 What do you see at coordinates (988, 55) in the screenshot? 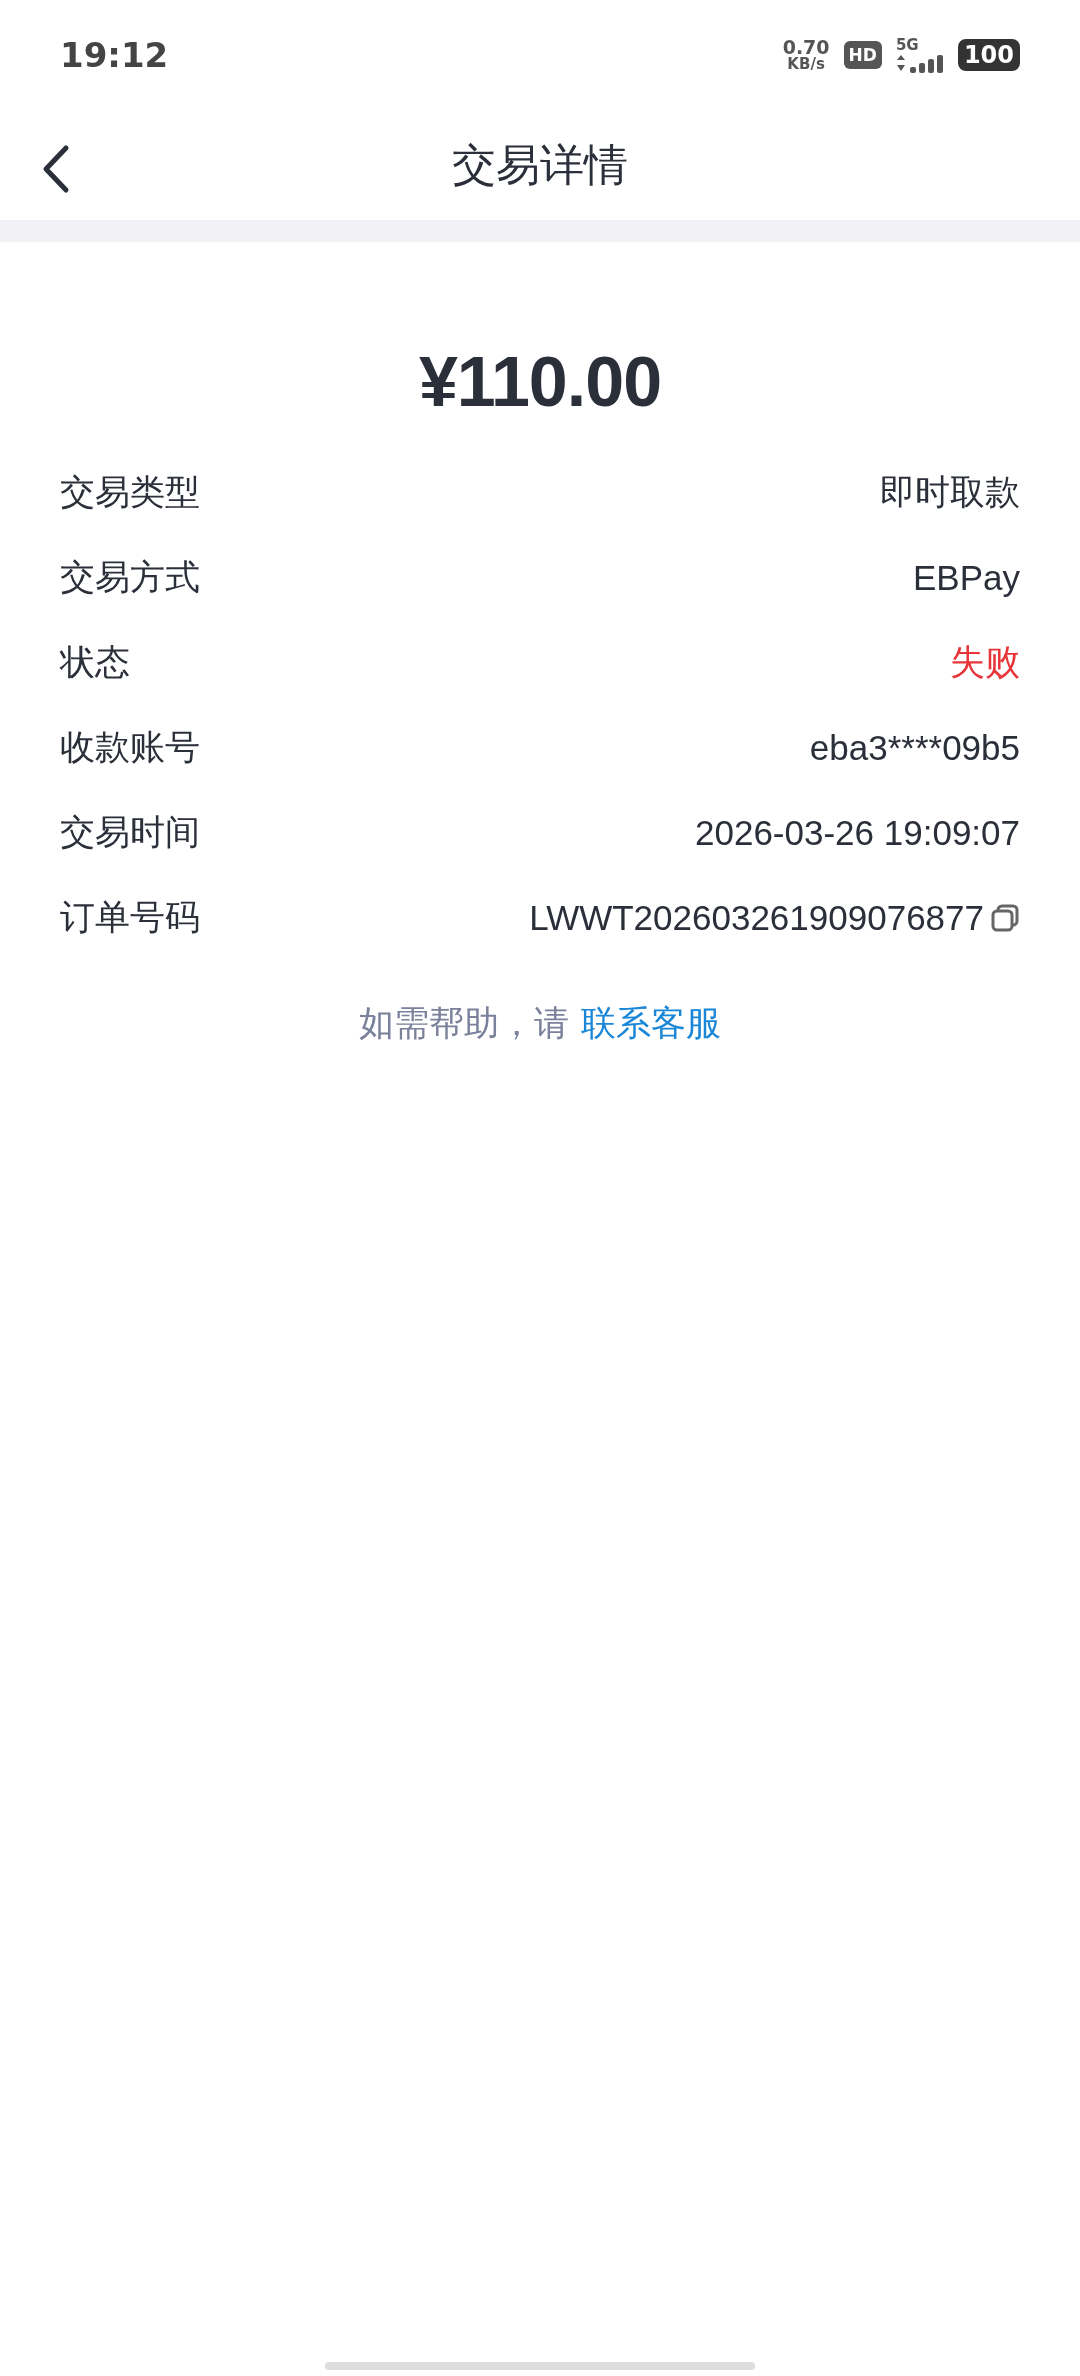
I see `battery-indicator: 100` at bounding box center [988, 55].